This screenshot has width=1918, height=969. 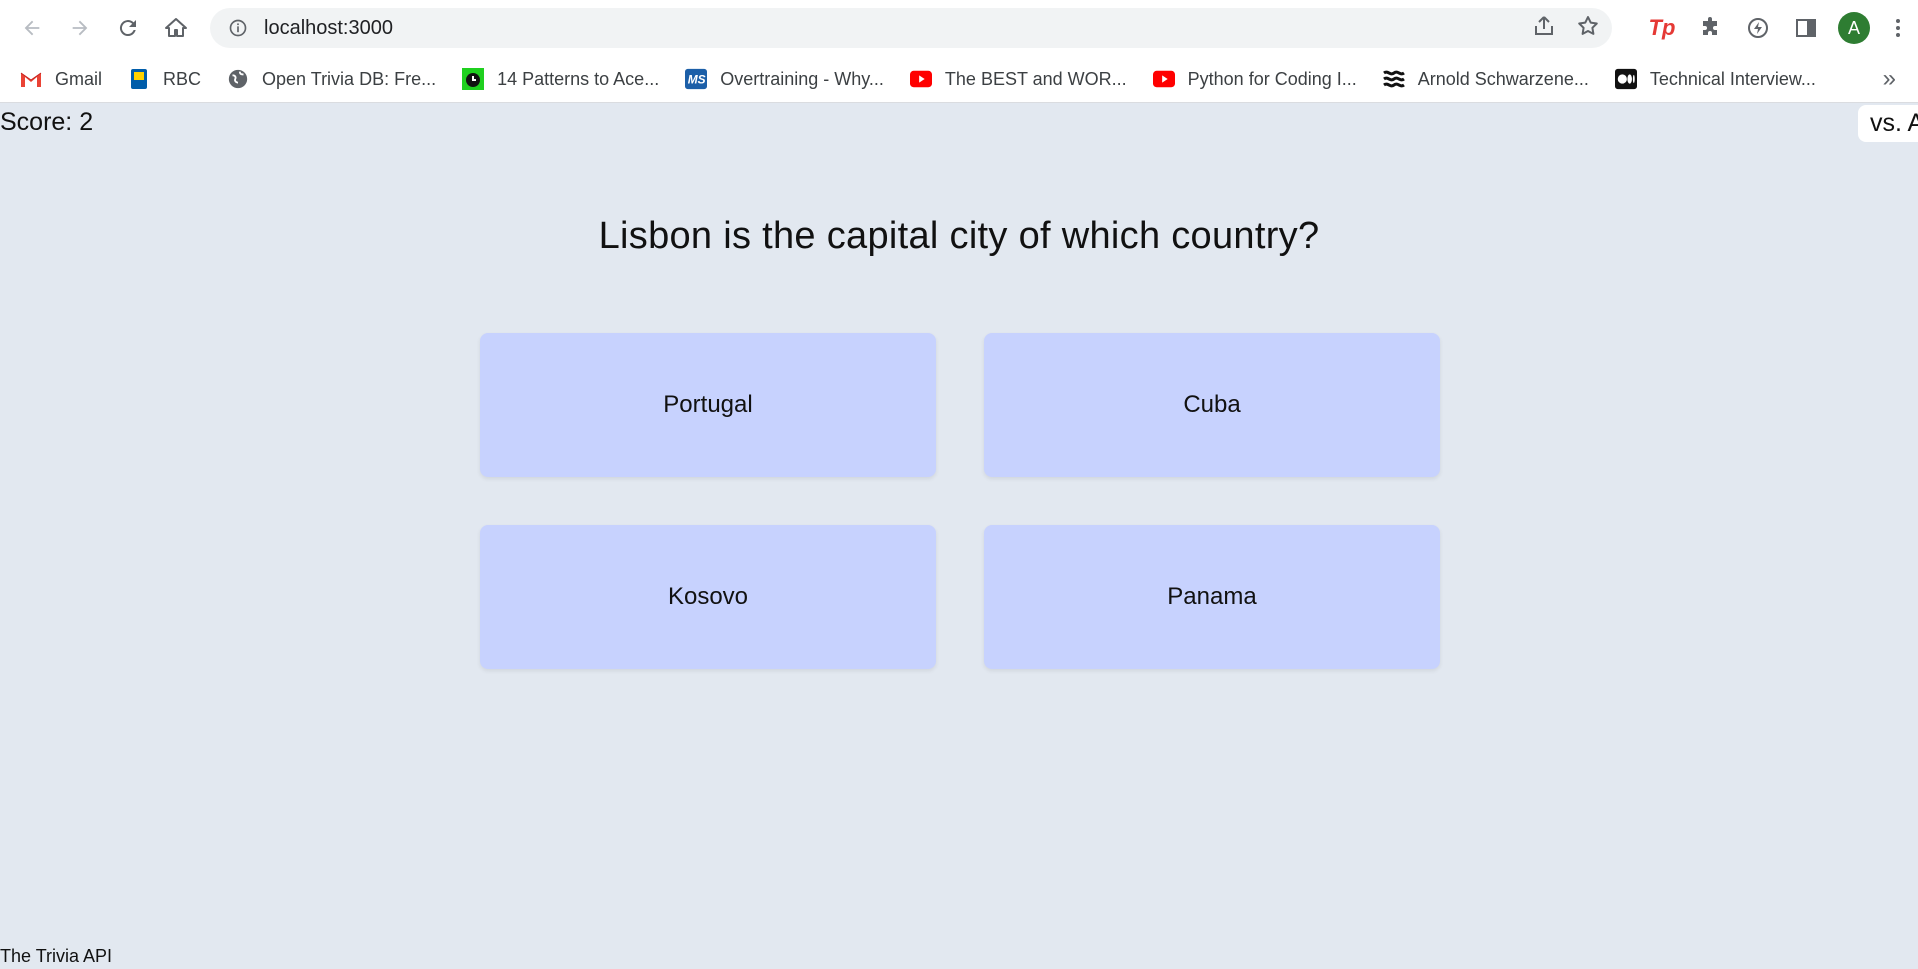 I want to click on more-vertical-icon, so click(x=1898, y=28).